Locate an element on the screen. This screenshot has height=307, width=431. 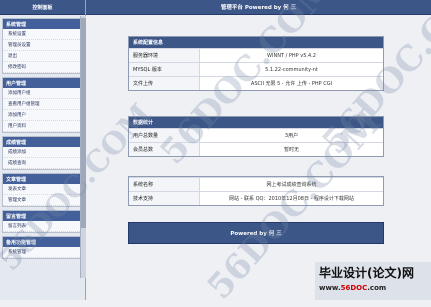
info-value: WINNT / PHP v5.4.2 is located at coordinates (291, 55).